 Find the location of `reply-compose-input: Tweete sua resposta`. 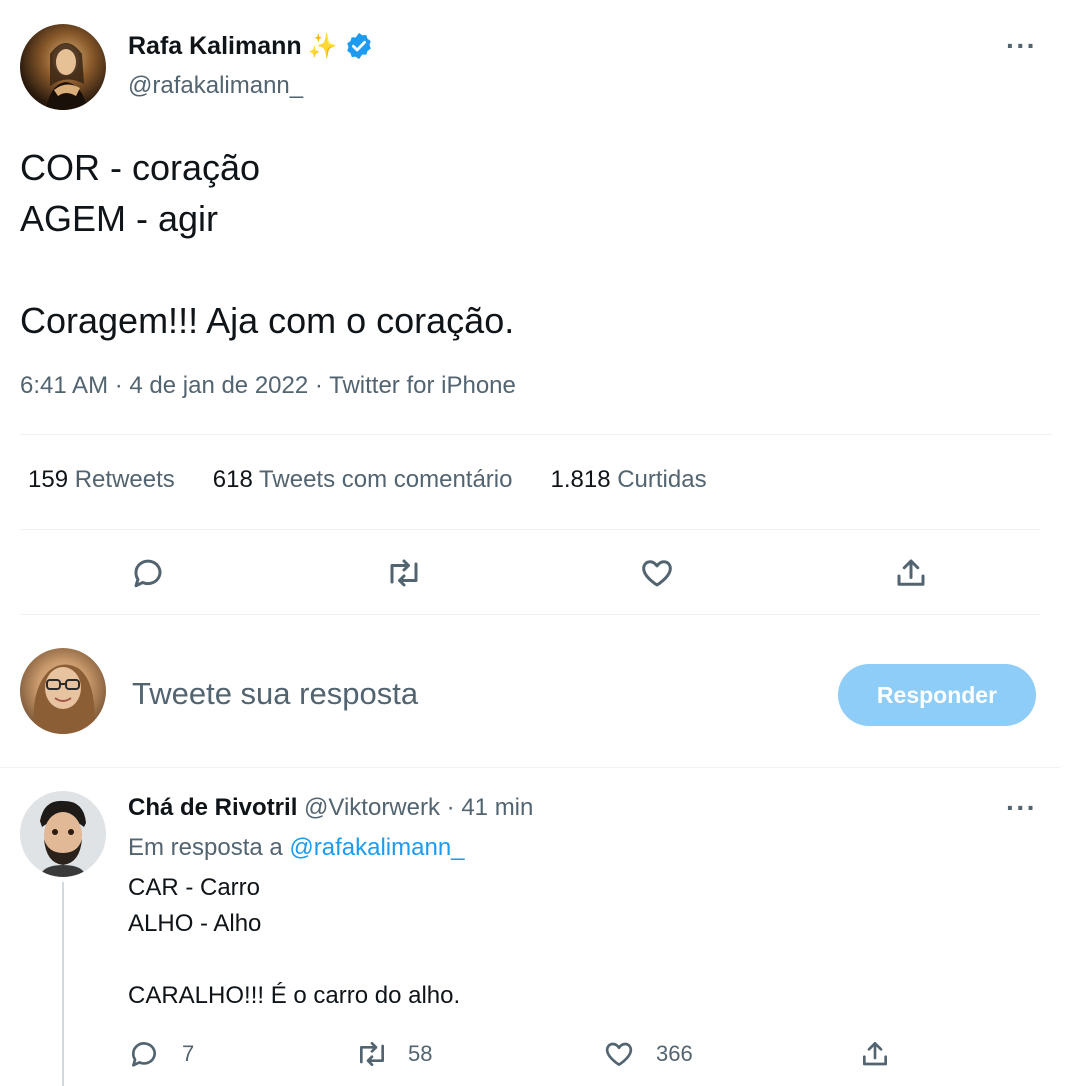

reply-compose-input: Tweete sua resposta is located at coordinates (275, 694).